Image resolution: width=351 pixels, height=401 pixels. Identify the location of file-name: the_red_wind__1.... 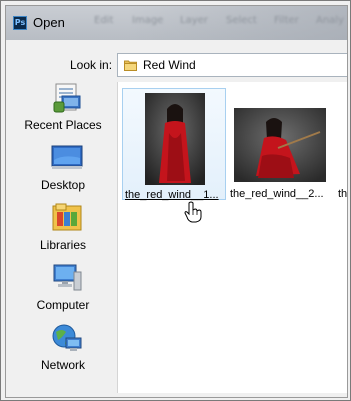
(172, 195).